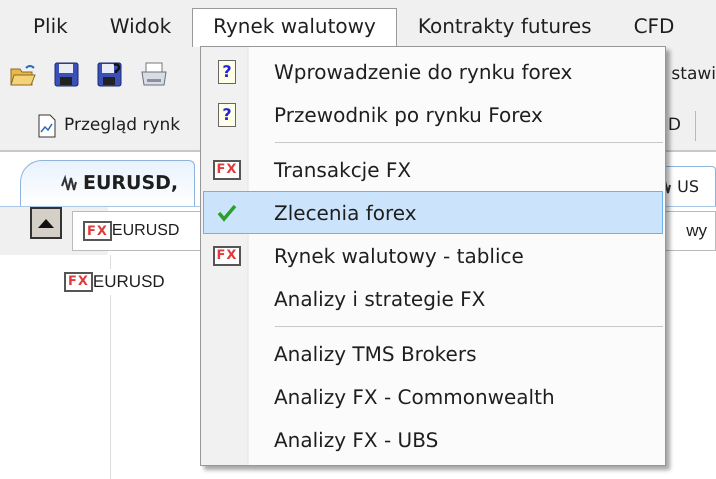 This screenshot has width=716, height=479. I want to click on menu-item: ? Przewodnik po rynku Forex, so click(433, 114).